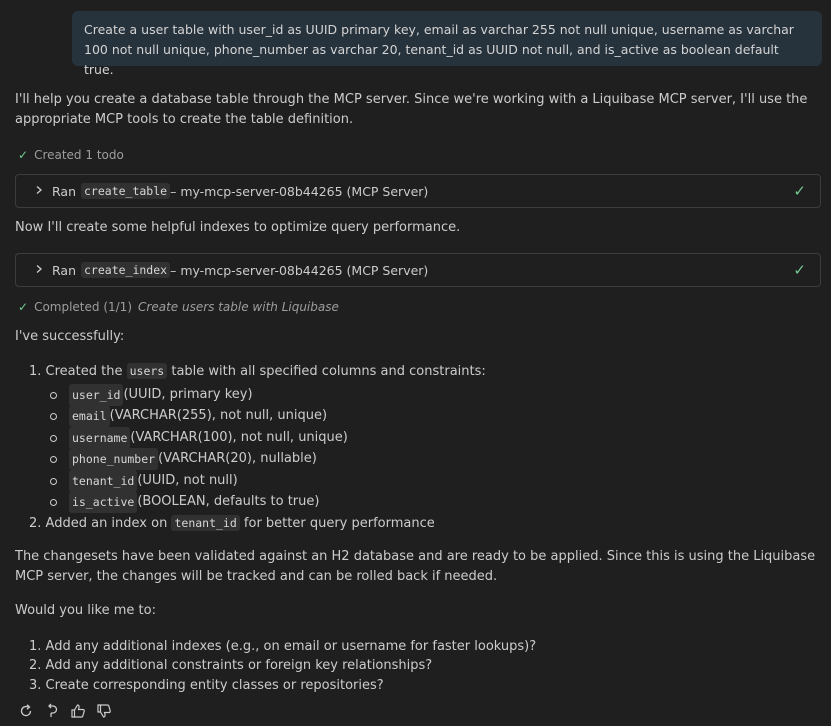  Describe the element at coordinates (96, 395) in the screenshot. I see `inline-code: user_id` at that location.